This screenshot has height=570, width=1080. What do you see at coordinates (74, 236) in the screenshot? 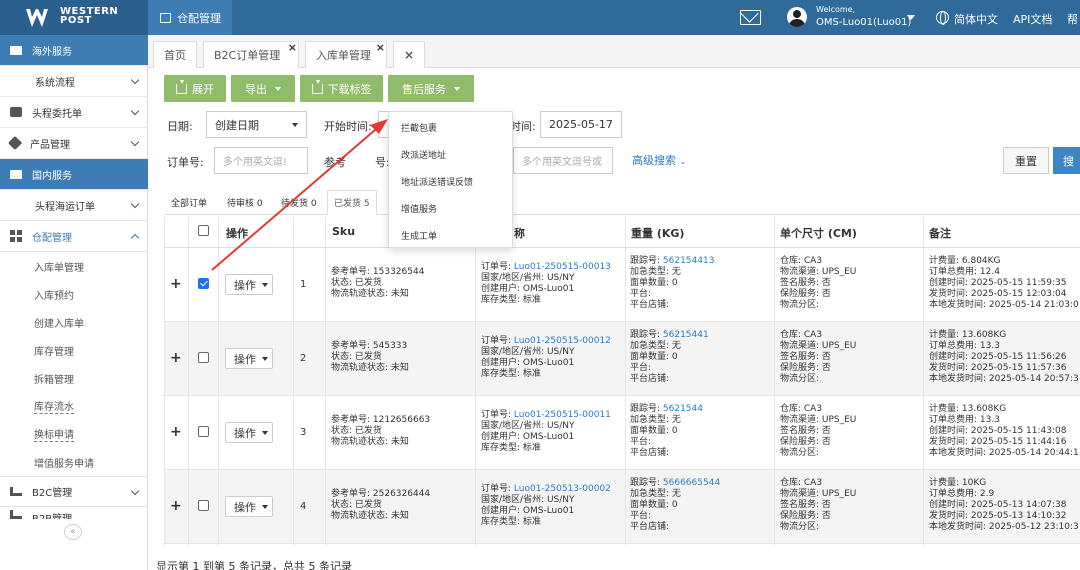
I see `sidebar-item-warehouse: 仓配管理` at bounding box center [74, 236].